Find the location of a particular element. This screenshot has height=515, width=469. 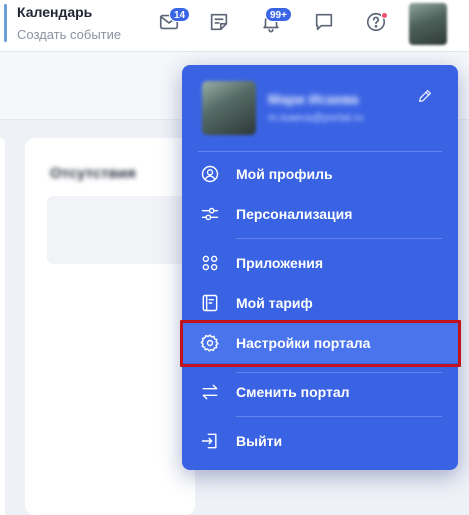

mail-button: 14 is located at coordinates (173, 22).